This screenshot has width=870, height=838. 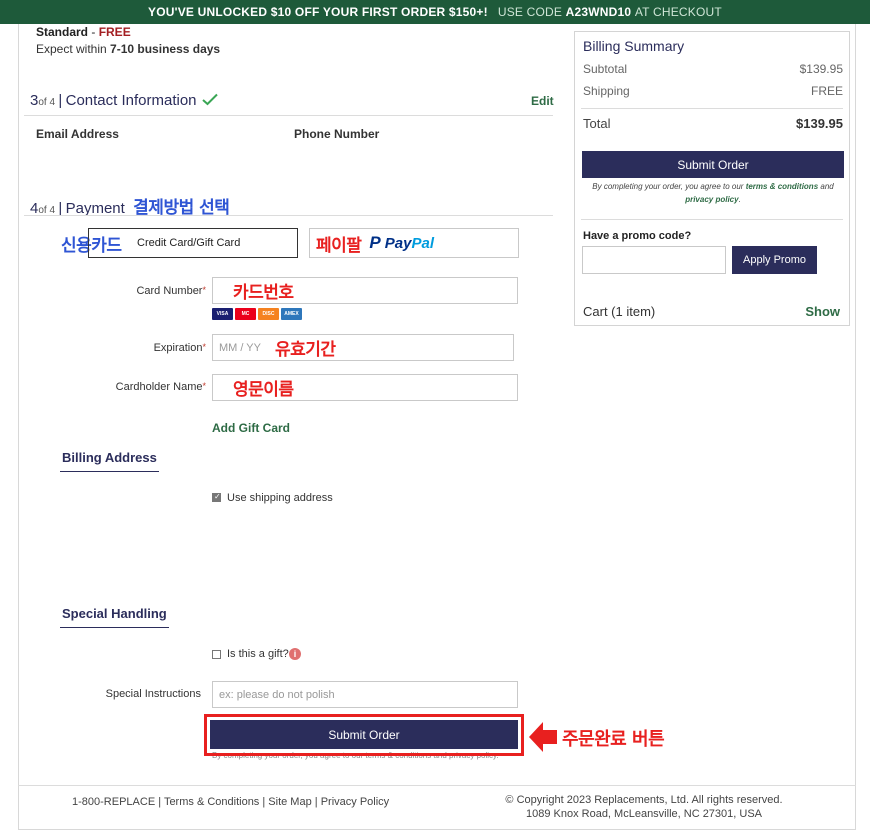 What do you see at coordinates (542, 101) in the screenshot?
I see `contact-edit-link: Edit` at bounding box center [542, 101].